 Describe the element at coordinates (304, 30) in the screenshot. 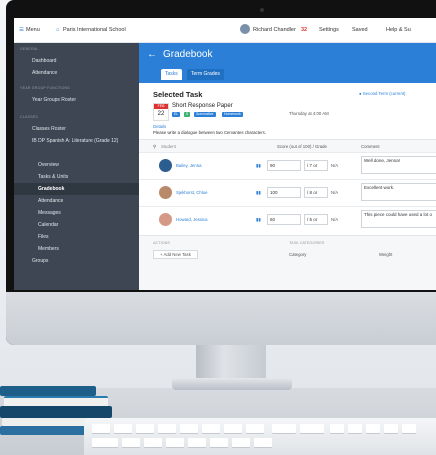

I see `notification-count: 32` at that location.